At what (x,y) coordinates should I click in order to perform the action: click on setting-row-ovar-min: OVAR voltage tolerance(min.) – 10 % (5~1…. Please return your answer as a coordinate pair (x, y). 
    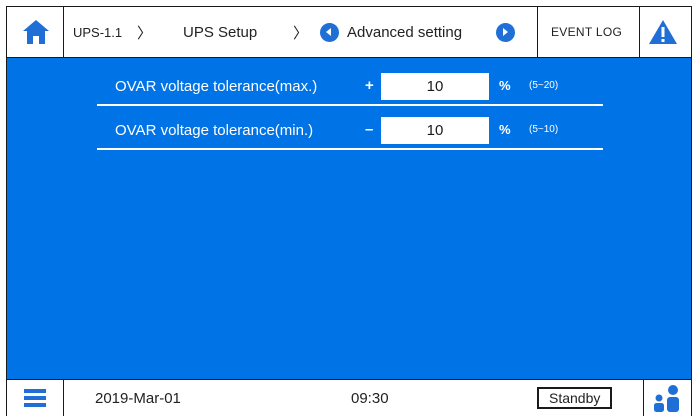
    Looking at the image, I should click on (350, 131).